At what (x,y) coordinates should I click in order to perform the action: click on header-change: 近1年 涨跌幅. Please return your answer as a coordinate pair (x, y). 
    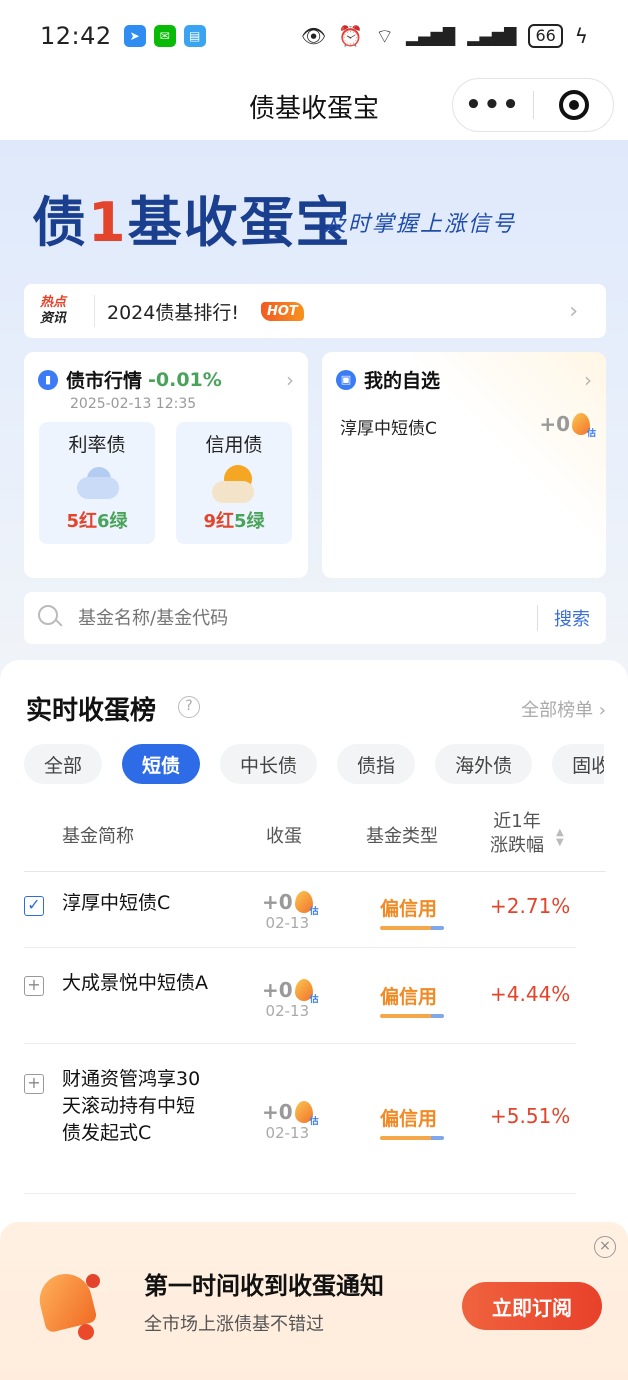
    Looking at the image, I should click on (517, 834).